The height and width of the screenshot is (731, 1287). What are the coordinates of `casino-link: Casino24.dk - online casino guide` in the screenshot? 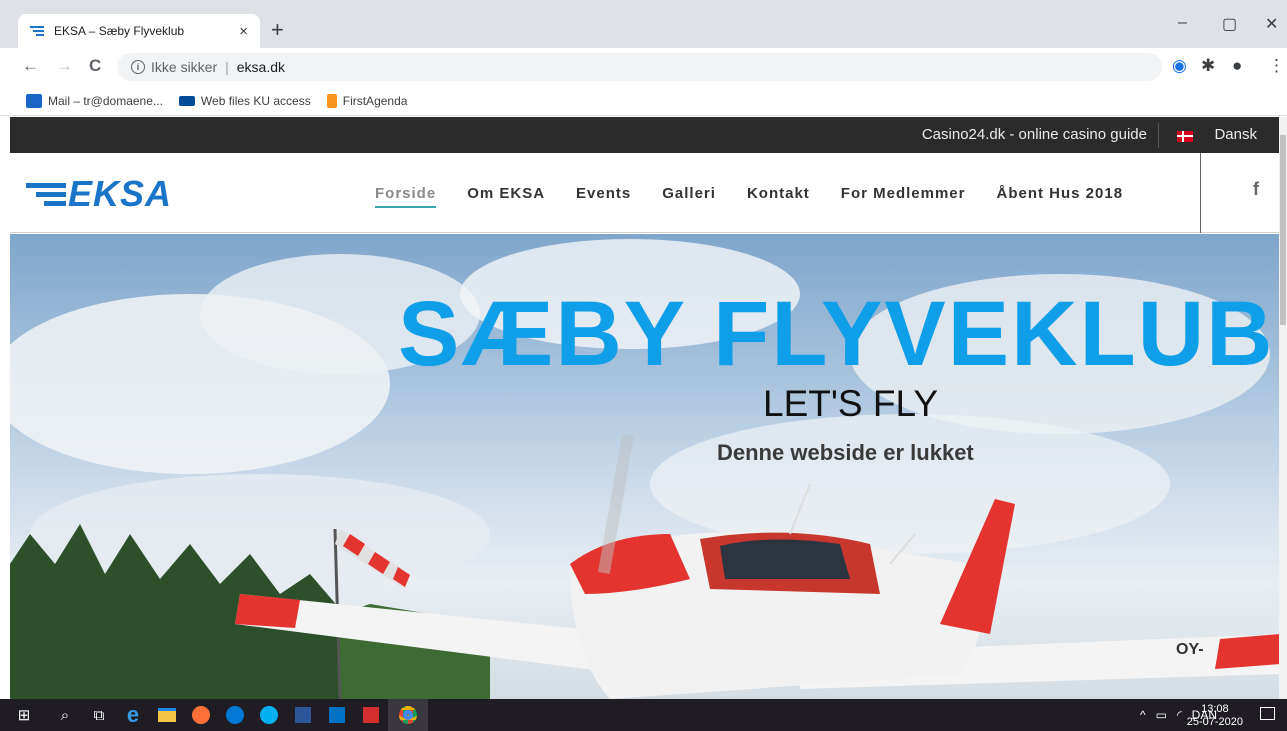 It's located at (1034, 134).